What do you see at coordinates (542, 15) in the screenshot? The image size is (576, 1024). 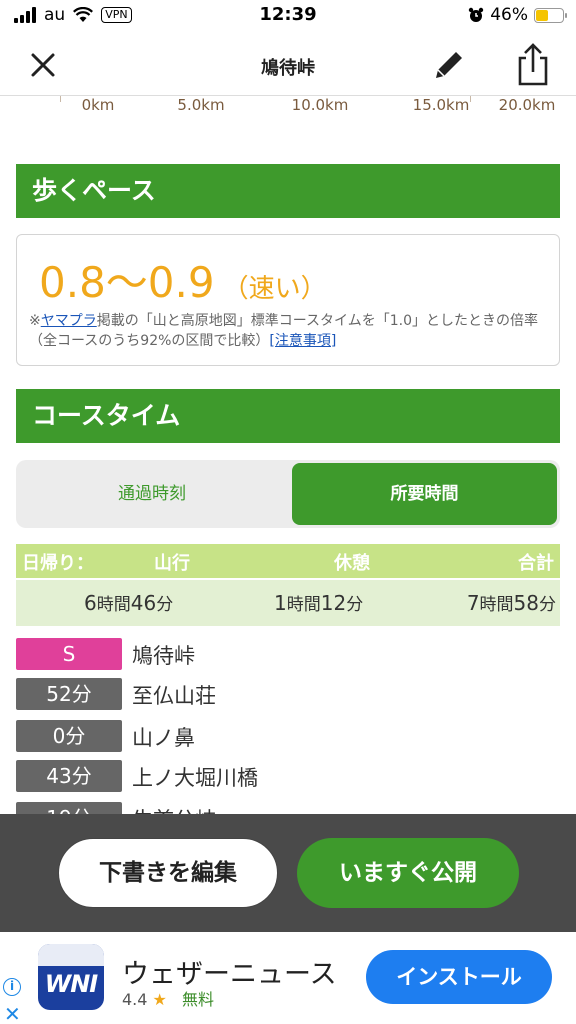 I see `battery-level` at bounding box center [542, 15].